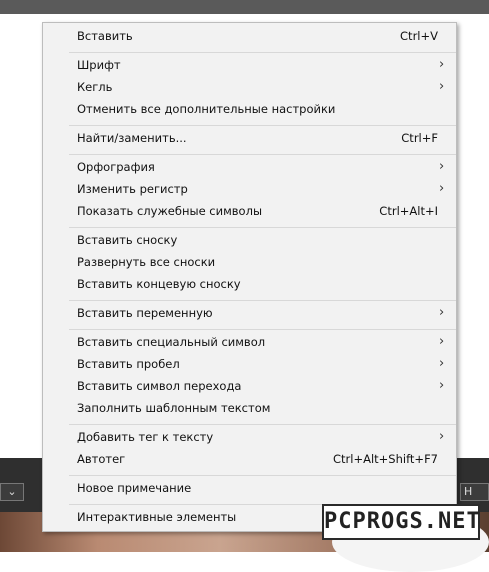 This screenshot has width=489, height=572. Describe the element at coordinates (473, 246) in the screenshot. I see `document-area-right` at that location.